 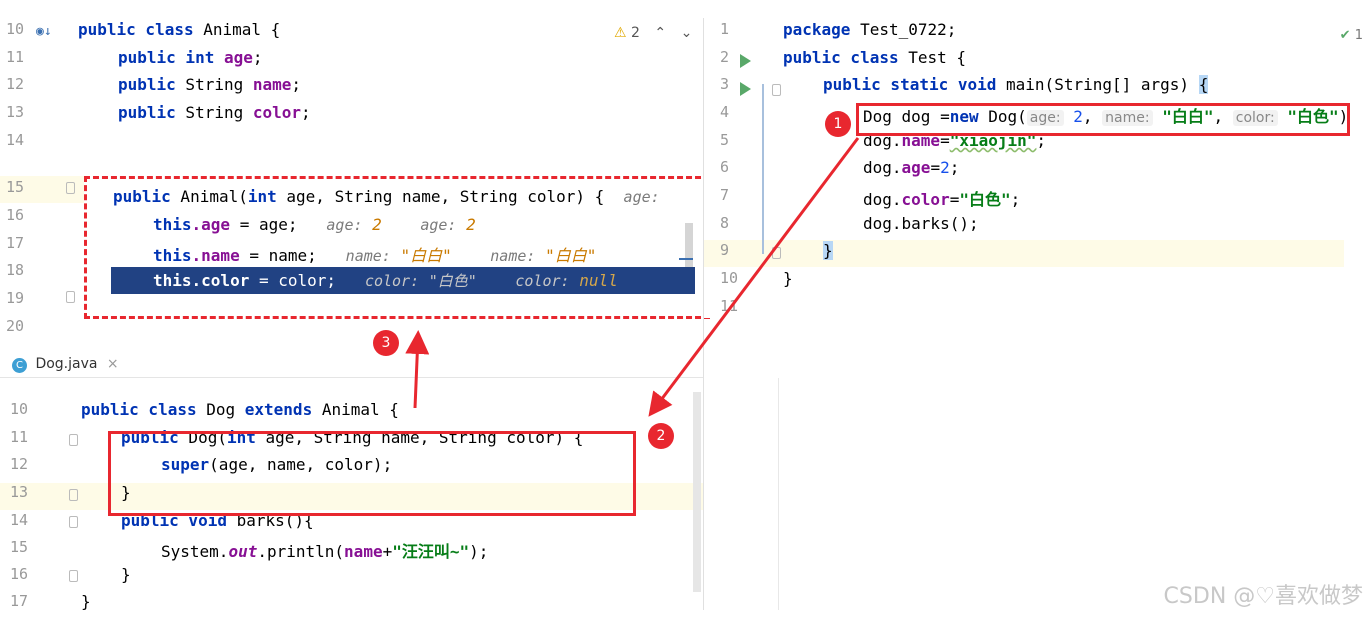 I want to click on check-icon: ✔, so click(x=1345, y=35).